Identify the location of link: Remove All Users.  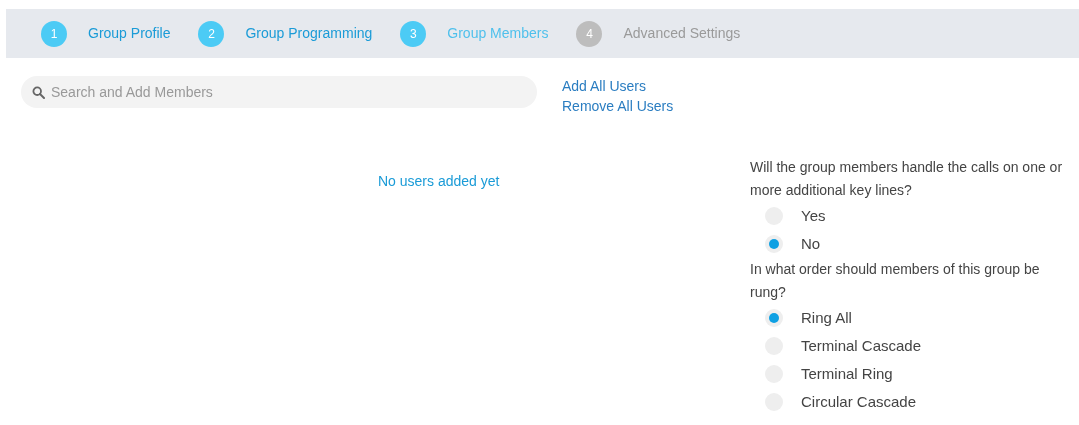
(618, 106).